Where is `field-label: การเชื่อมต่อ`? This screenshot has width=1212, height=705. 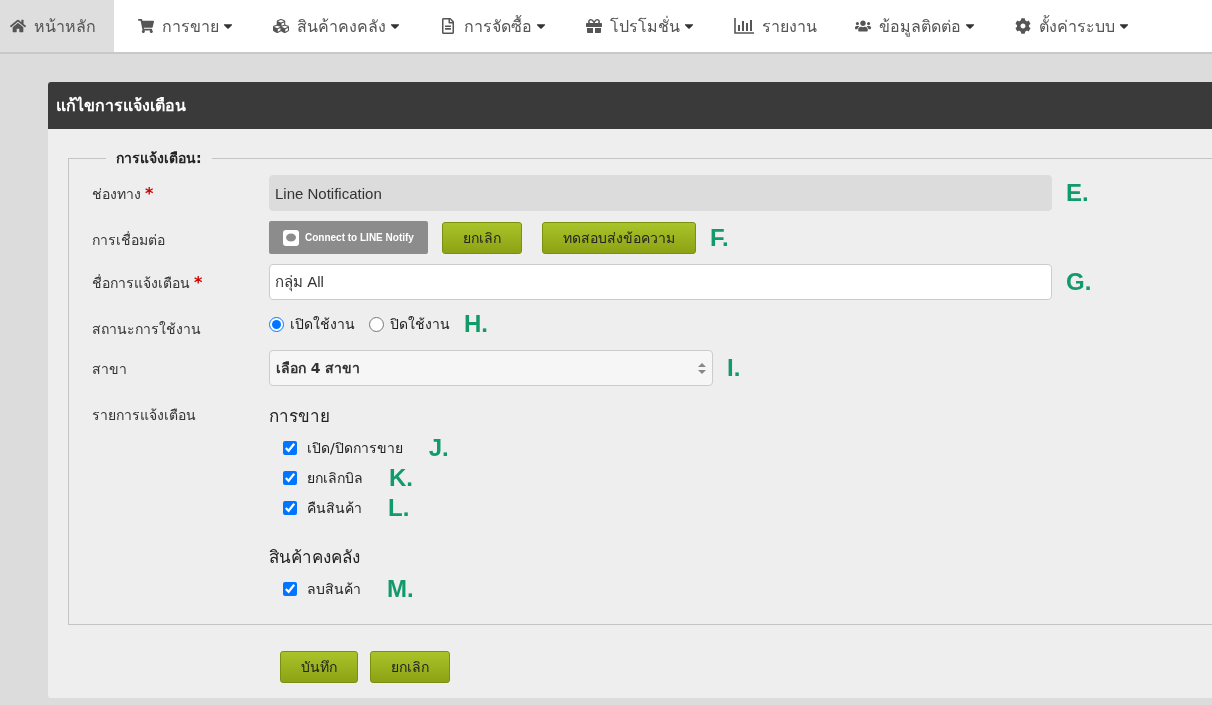 field-label: การเชื่อมต่อ is located at coordinates (129, 240).